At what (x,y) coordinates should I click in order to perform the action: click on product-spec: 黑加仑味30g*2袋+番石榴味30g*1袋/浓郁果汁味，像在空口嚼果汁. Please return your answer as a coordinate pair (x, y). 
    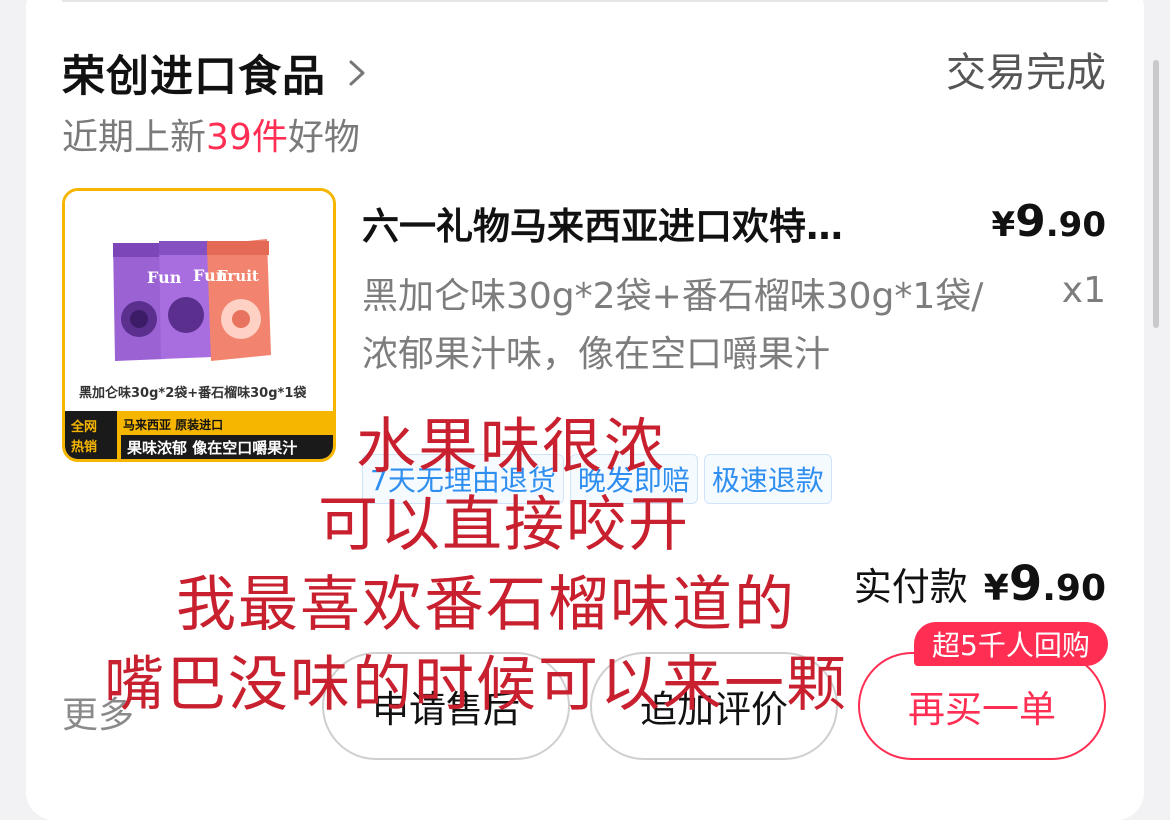
    Looking at the image, I should click on (673, 325).